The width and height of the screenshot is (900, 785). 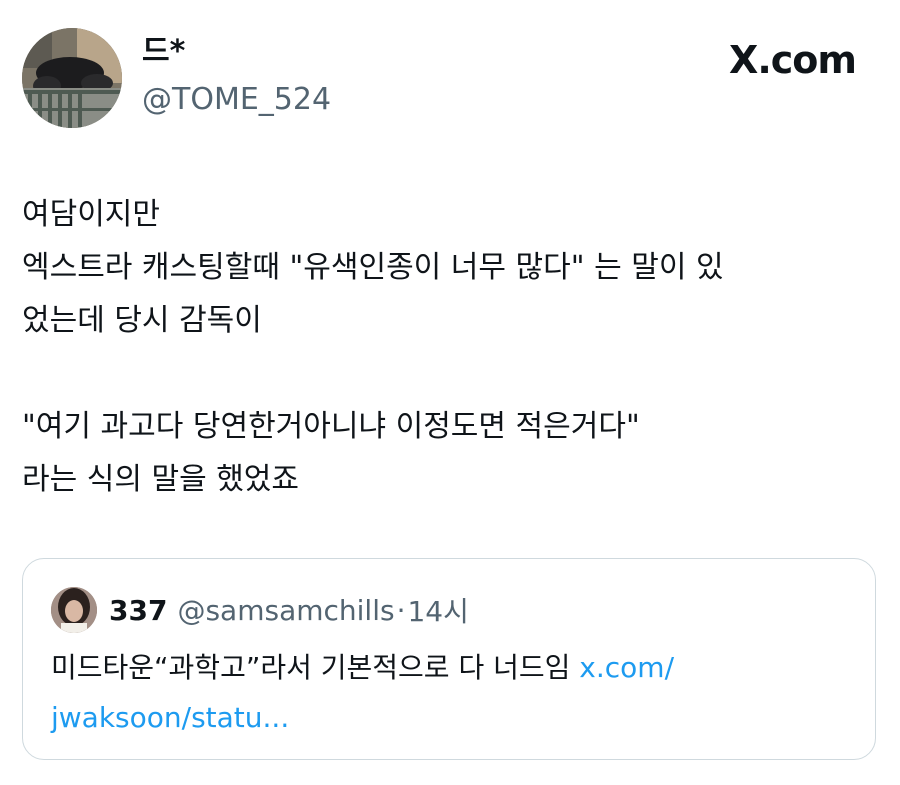 What do you see at coordinates (142, 320) in the screenshot?
I see `tweet-line: 었는데 당시 감독이` at bounding box center [142, 320].